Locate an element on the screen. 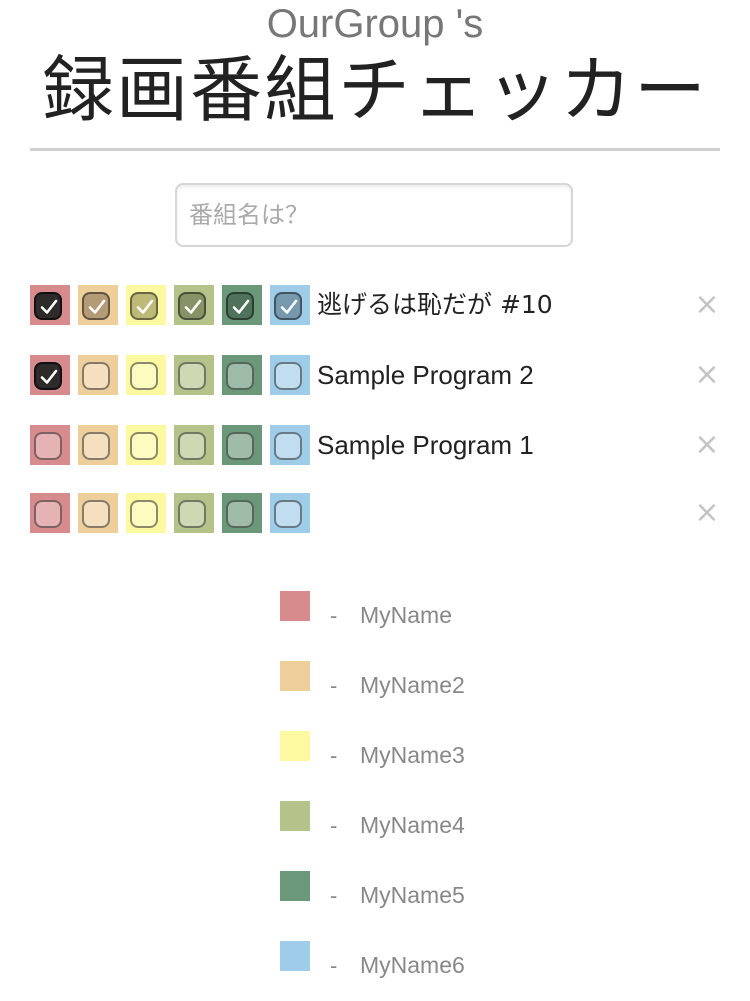 The image size is (750, 1001). legend-member-name: MyName4 is located at coordinates (412, 825).